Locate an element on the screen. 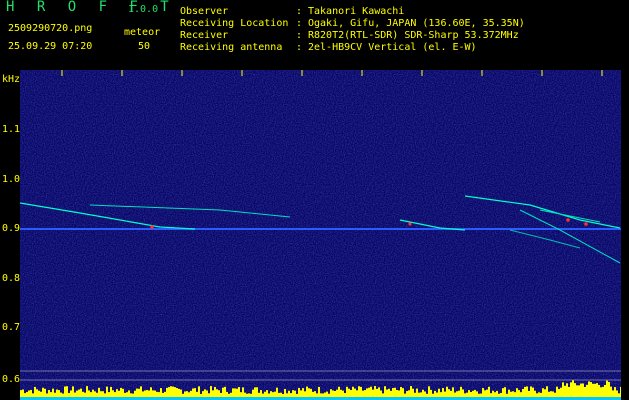 Image resolution: width=629 pixels, height=400 pixels. observer-value: Takanori Kawachi is located at coordinates (356, 11).